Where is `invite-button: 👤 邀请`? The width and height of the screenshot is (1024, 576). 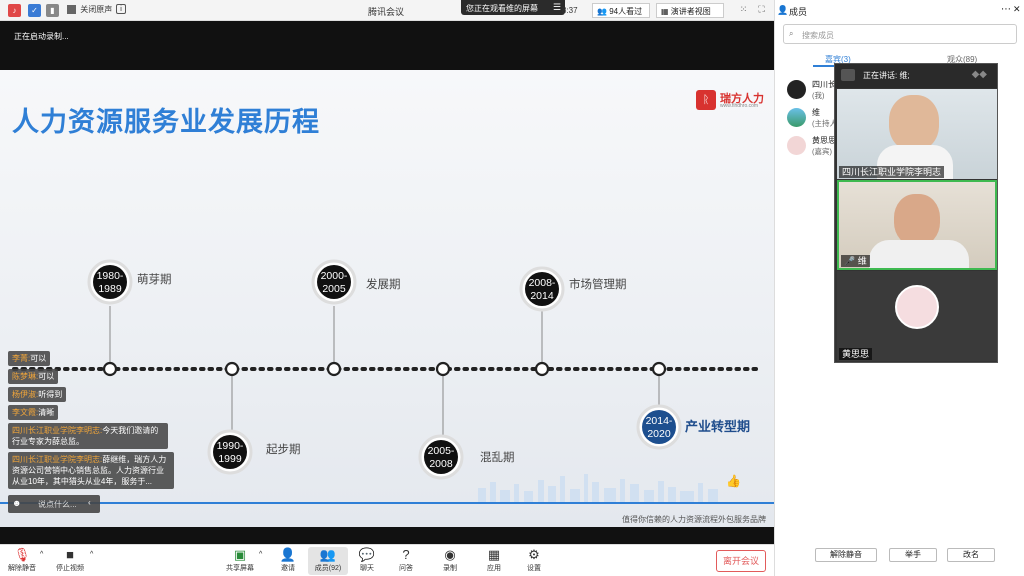 invite-button: 👤 邀请 is located at coordinates (288, 560).